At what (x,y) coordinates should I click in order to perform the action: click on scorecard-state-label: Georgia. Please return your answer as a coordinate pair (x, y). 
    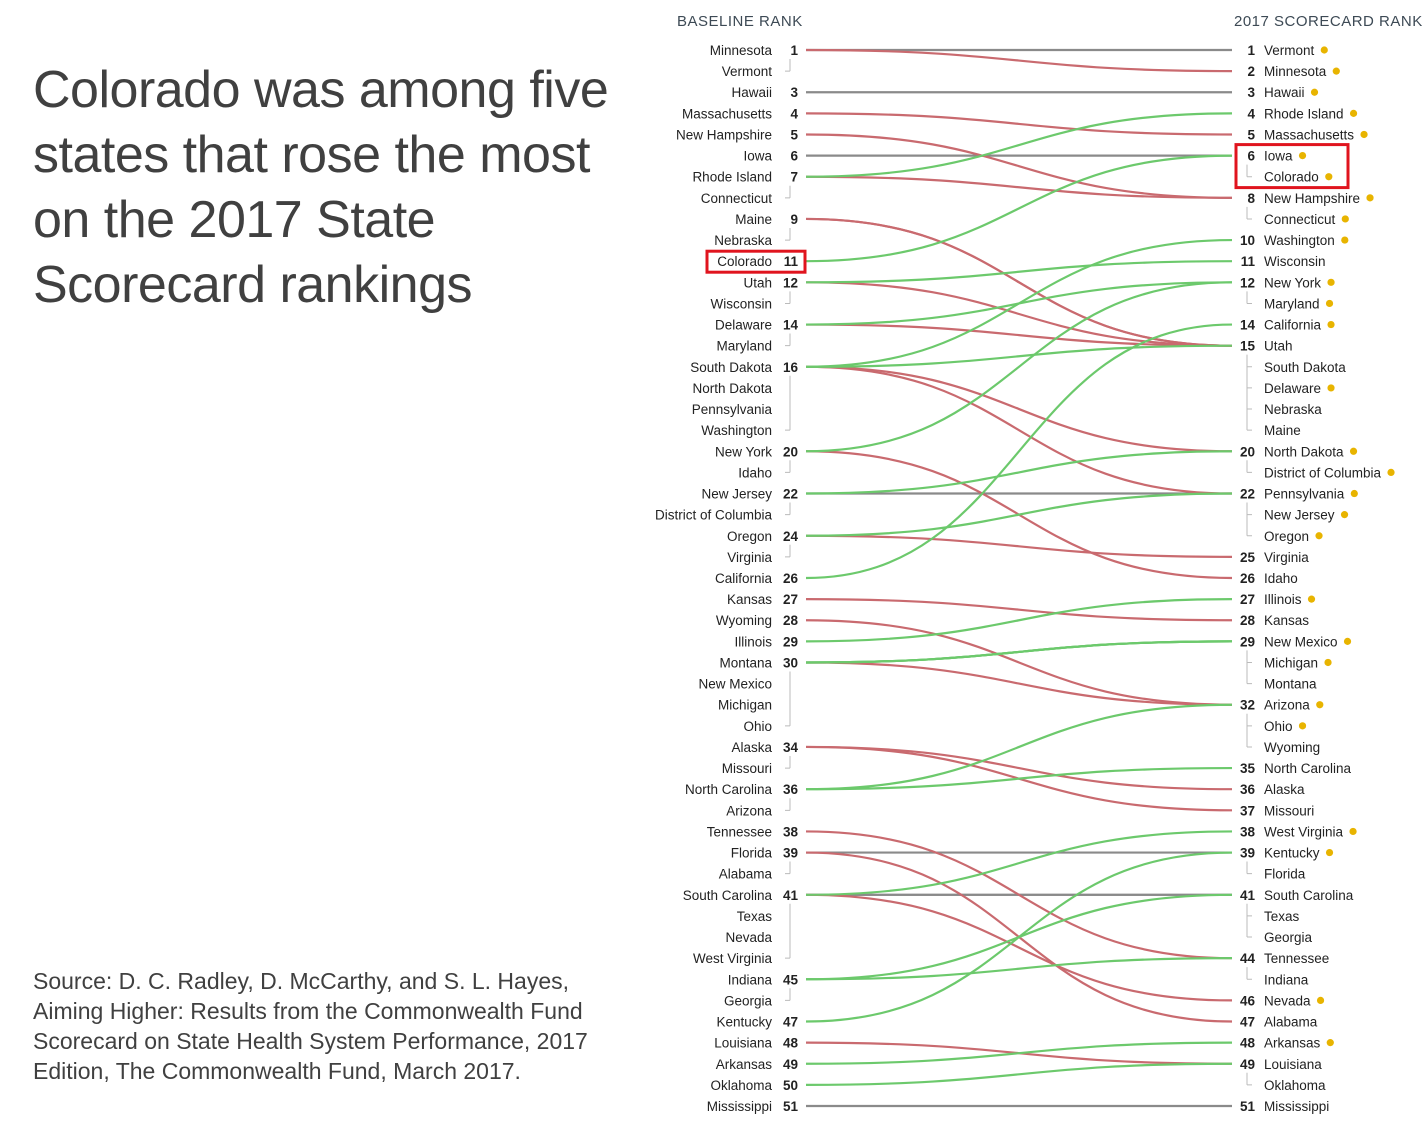
    Looking at the image, I should click on (1288, 937).